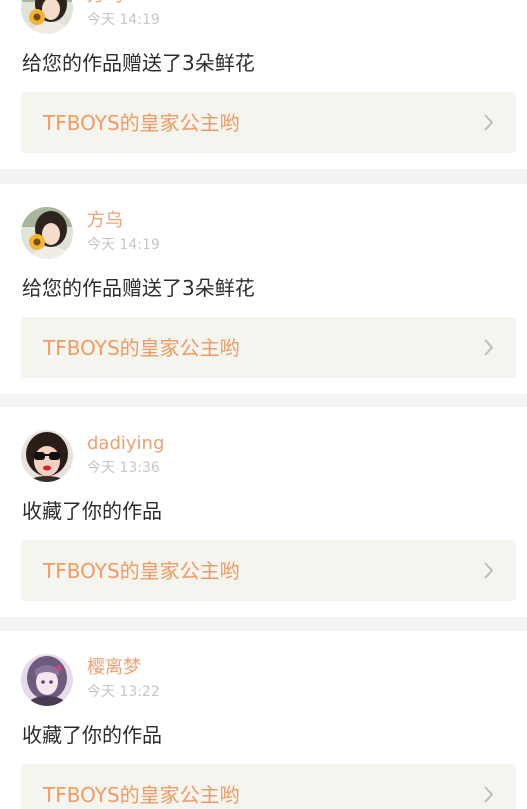  I want to click on girl-with-sunglasses-avatar, so click(47, 456).